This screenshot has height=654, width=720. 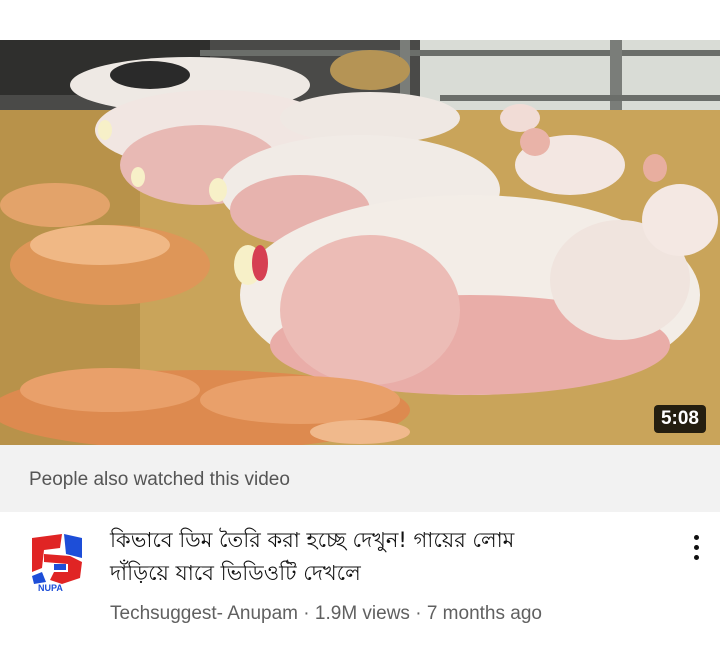 I want to click on top-strip, so click(x=360, y=20).